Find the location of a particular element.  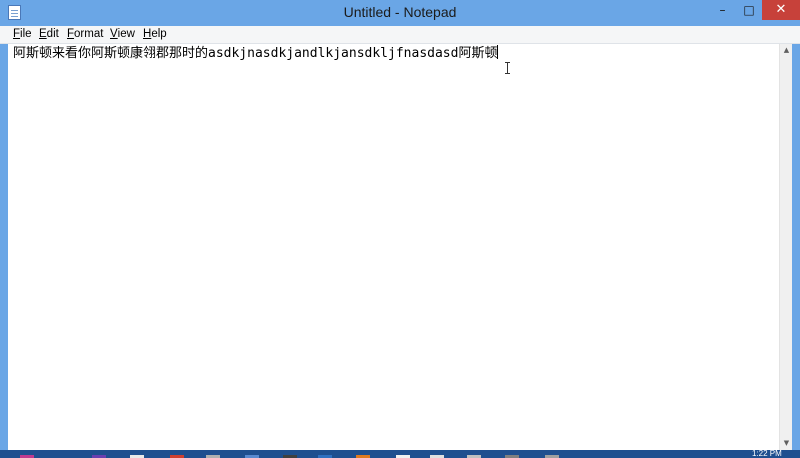

menu-file: File is located at coordinates (22, 34).